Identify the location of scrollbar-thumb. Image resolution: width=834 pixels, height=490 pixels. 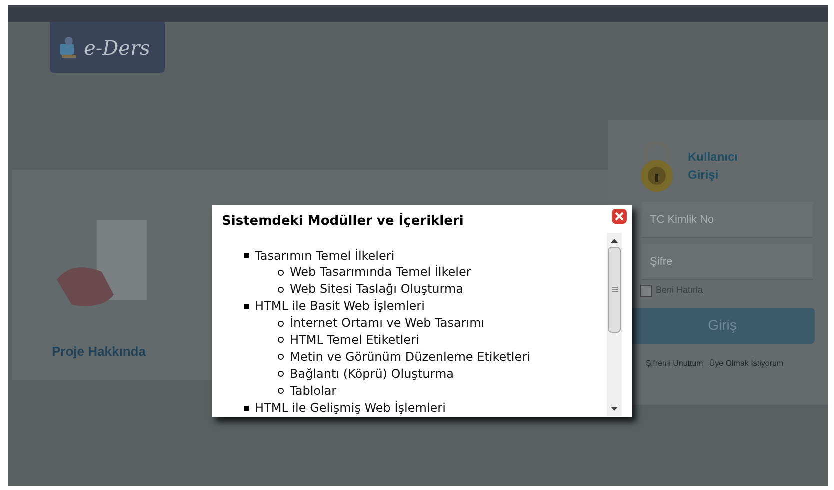
(614, 289).